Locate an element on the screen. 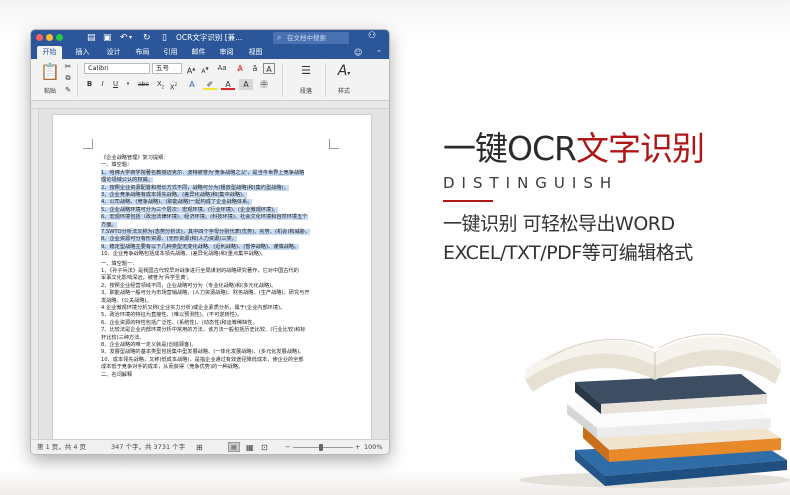 The height and width of the screenshot is (495, 790). horizontal-ruler is located at coordinates (210, 105).